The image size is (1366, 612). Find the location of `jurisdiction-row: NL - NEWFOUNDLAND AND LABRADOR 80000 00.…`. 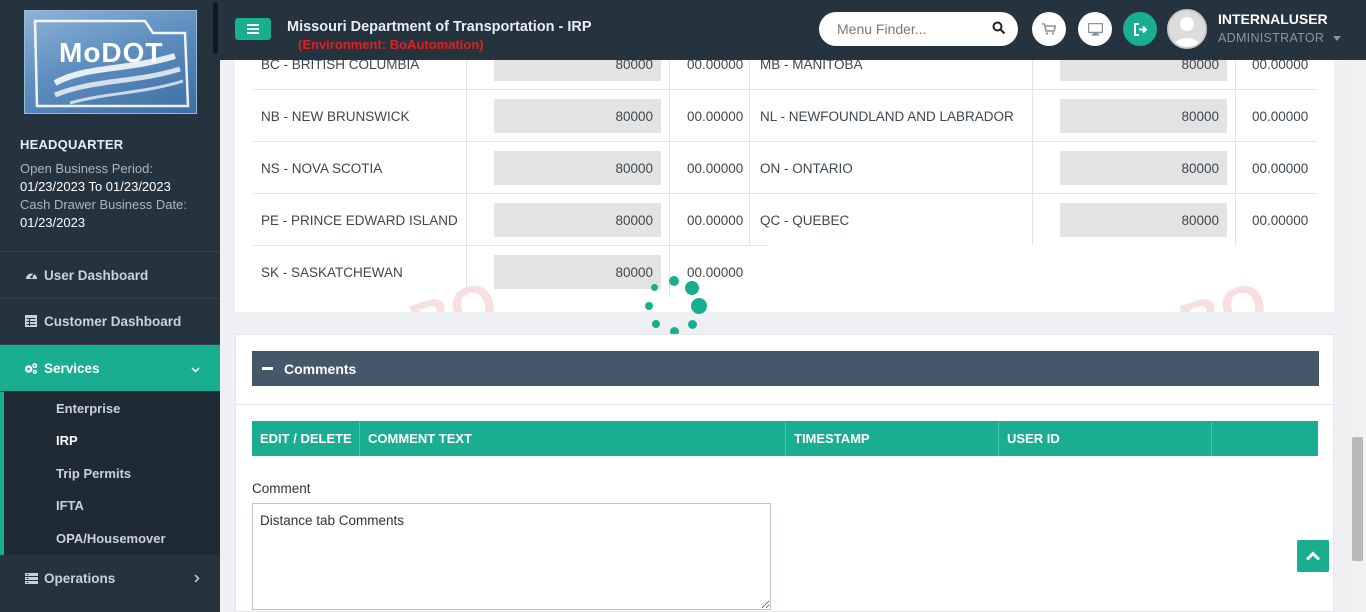

jurisdiction-row: NL - NEWFOUNDLAND AND LABRADOR 80000 00.… is located at coordinates (785, 116).